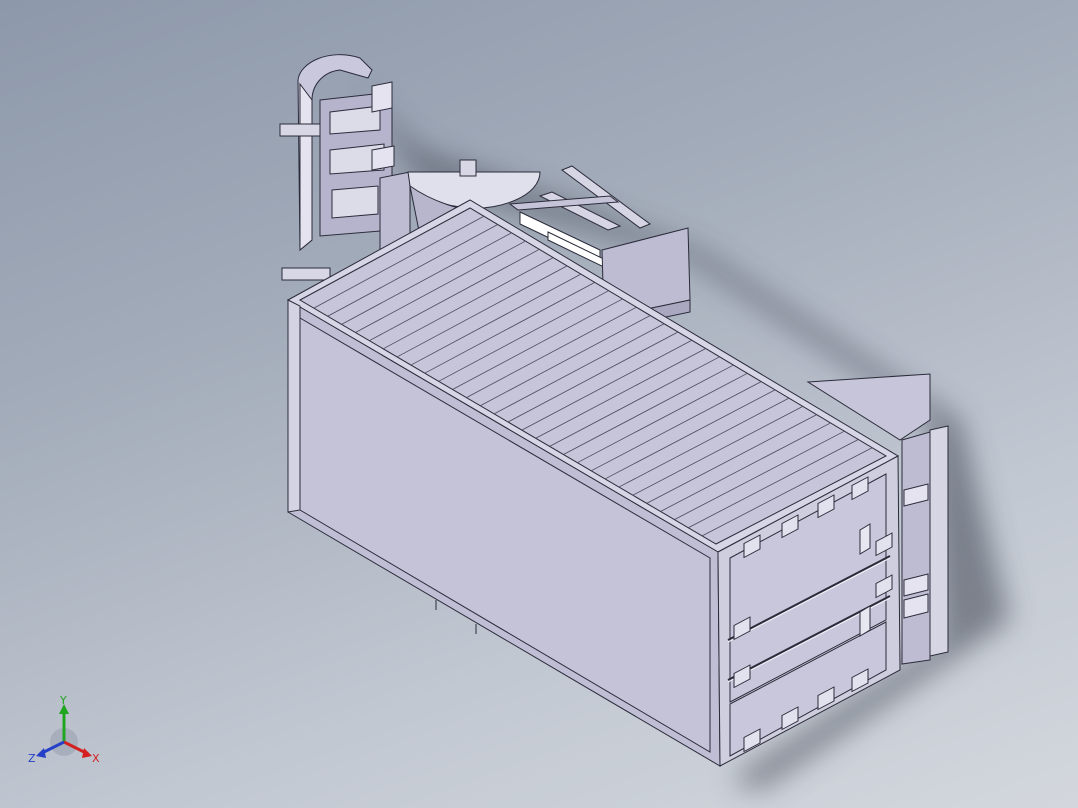 The image size is (1078, 808). Describe the element at coordinates (63, 700) in the screenshot. I see `y-axis-label: Y` at that location.